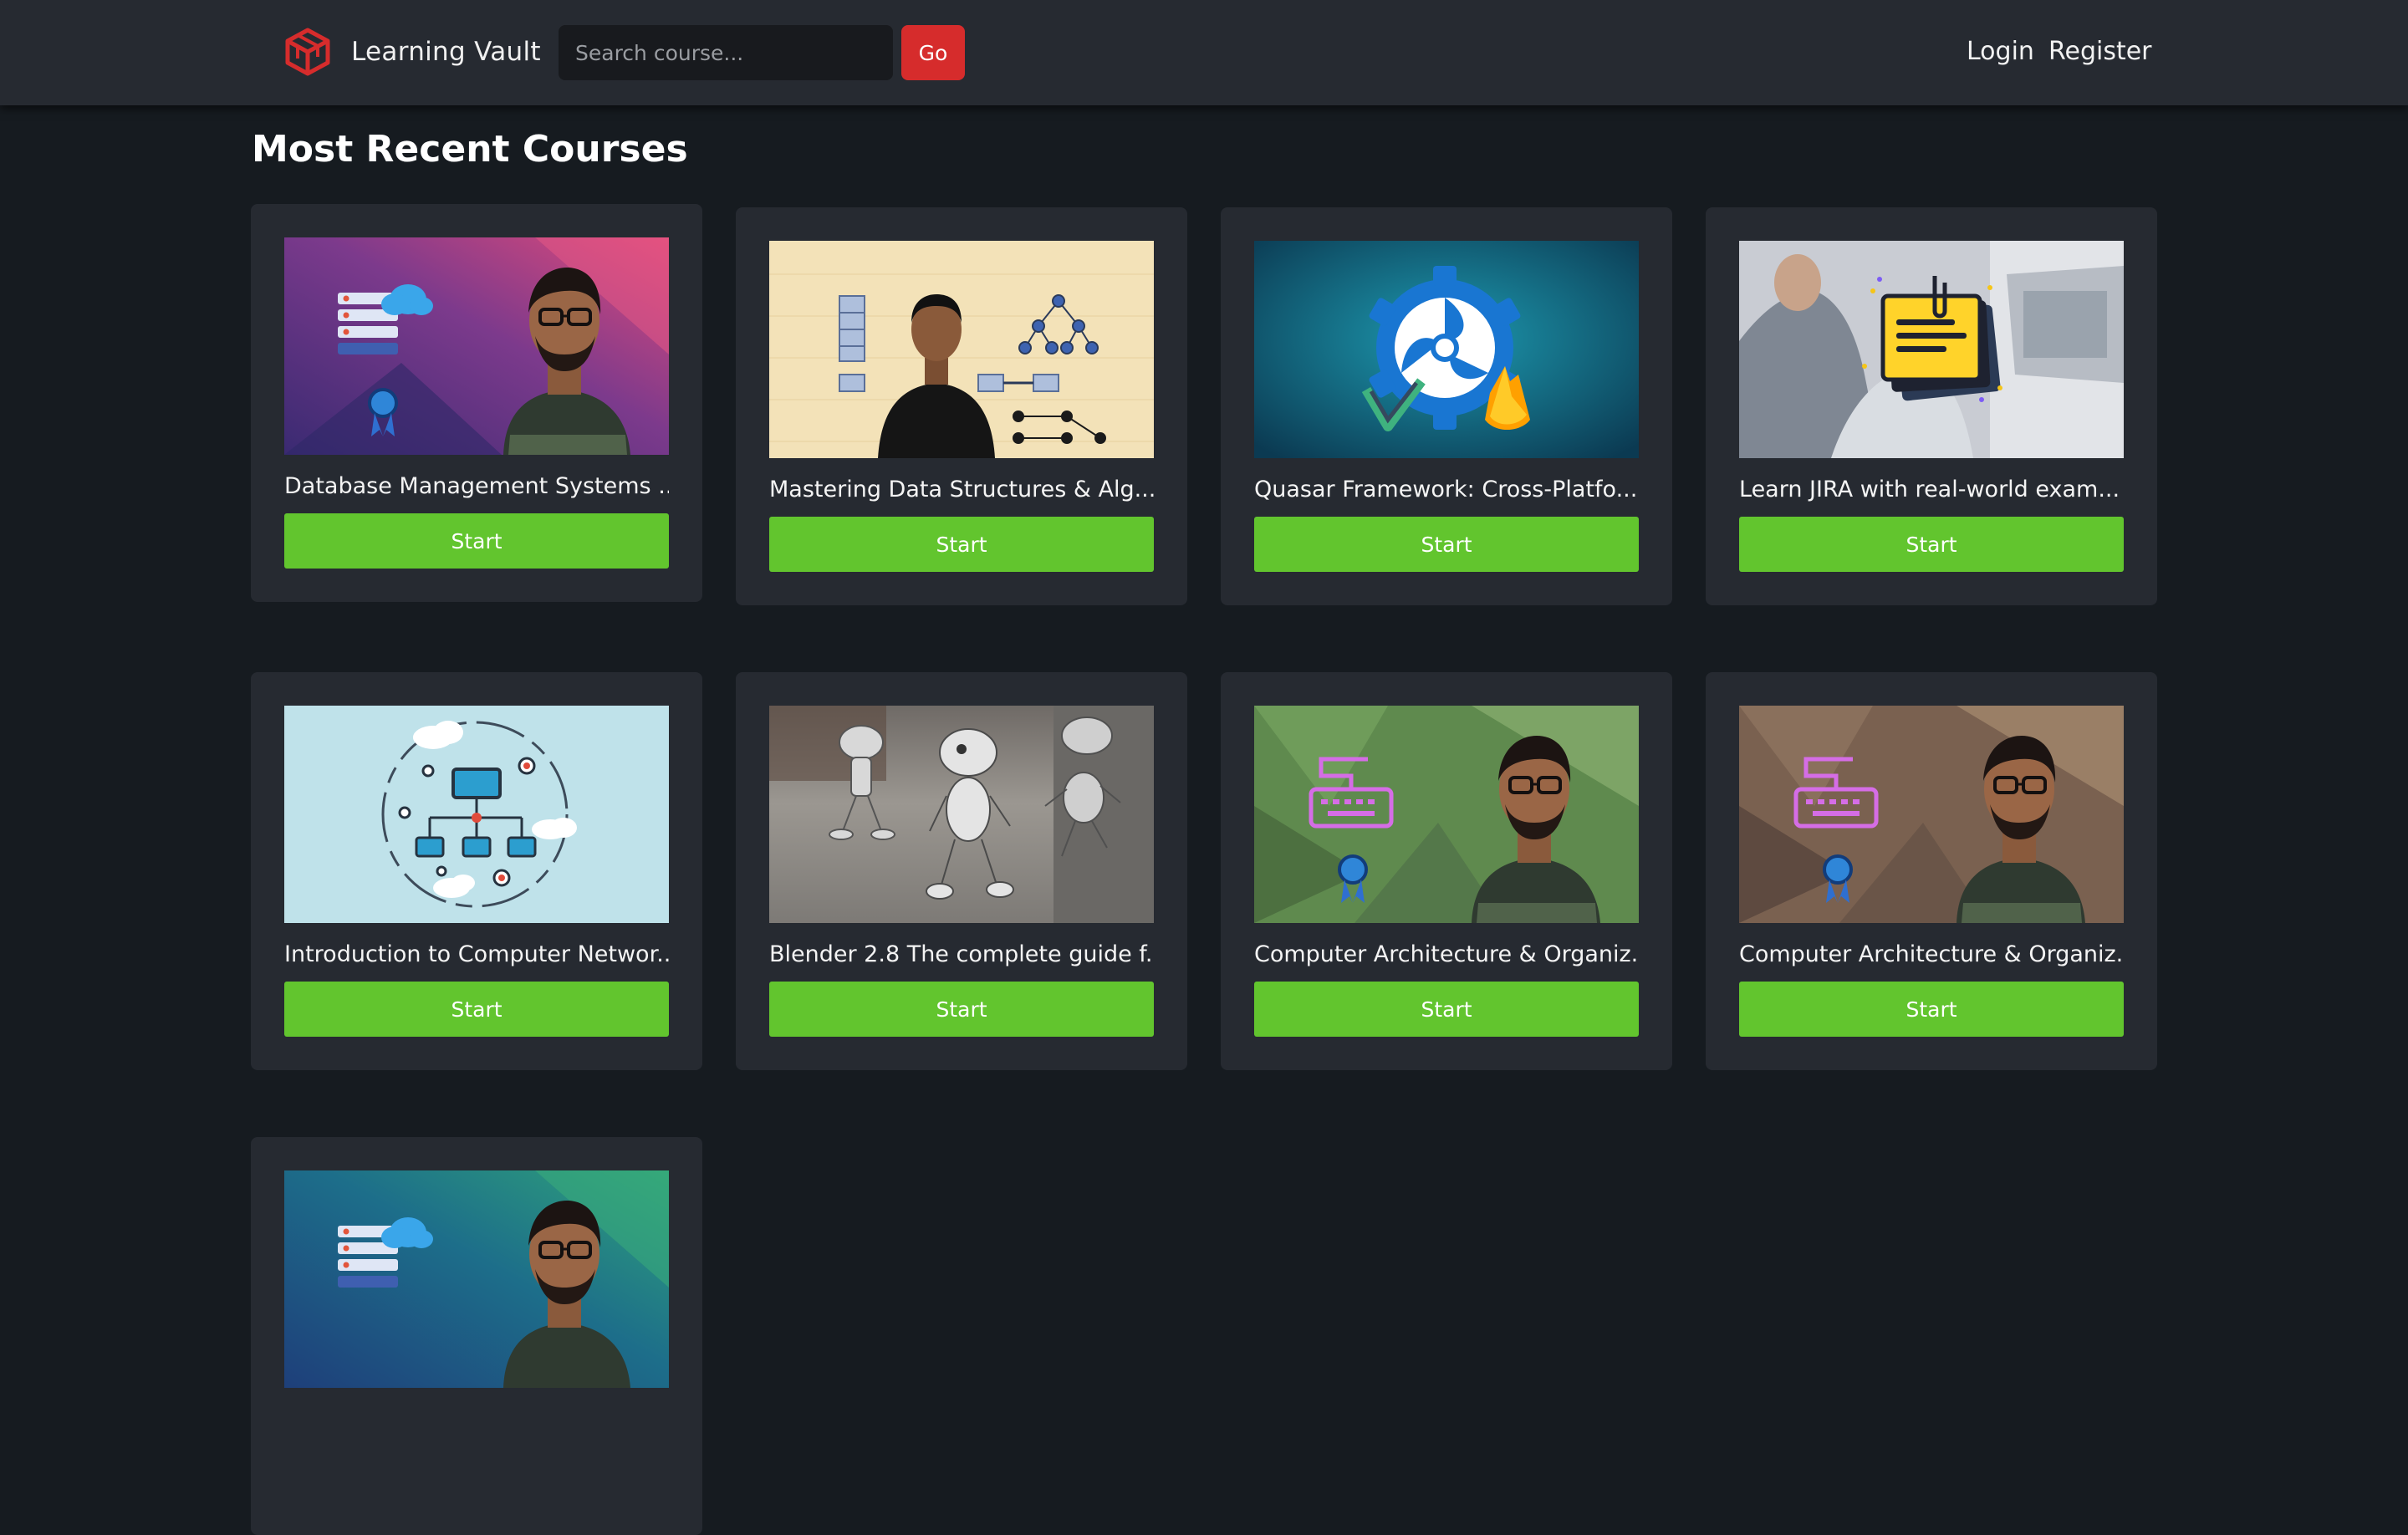 The height and width of the screenshot is (1535, 2408). Describe the element at coordinates (2001, 52) in the screenshot. I see `login-link: Login` at that location.